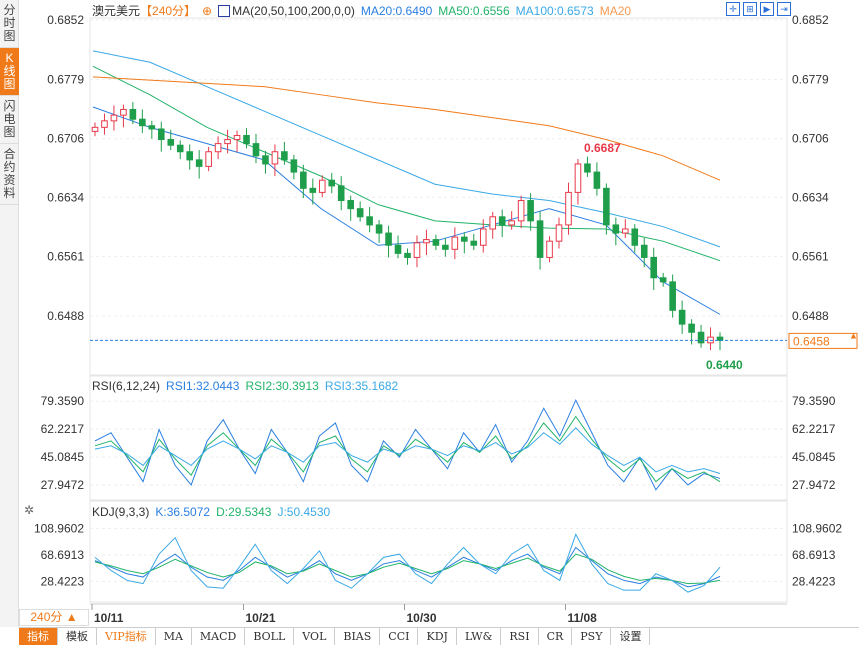 This screenshot has width=859, height=645. I want to click on indicator-tab-LW&: LW&, so click(479, 636).